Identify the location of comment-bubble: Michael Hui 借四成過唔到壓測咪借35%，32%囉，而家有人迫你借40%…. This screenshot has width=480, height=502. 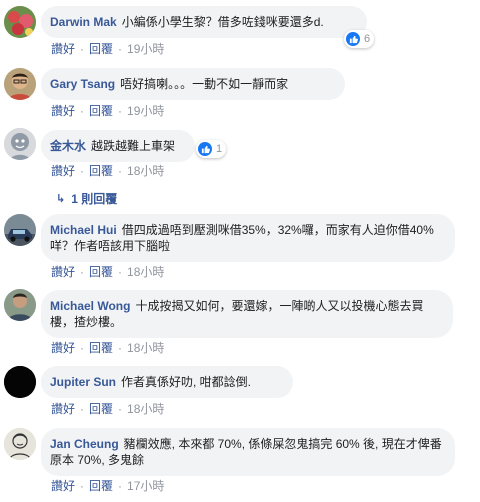
(248, 238).